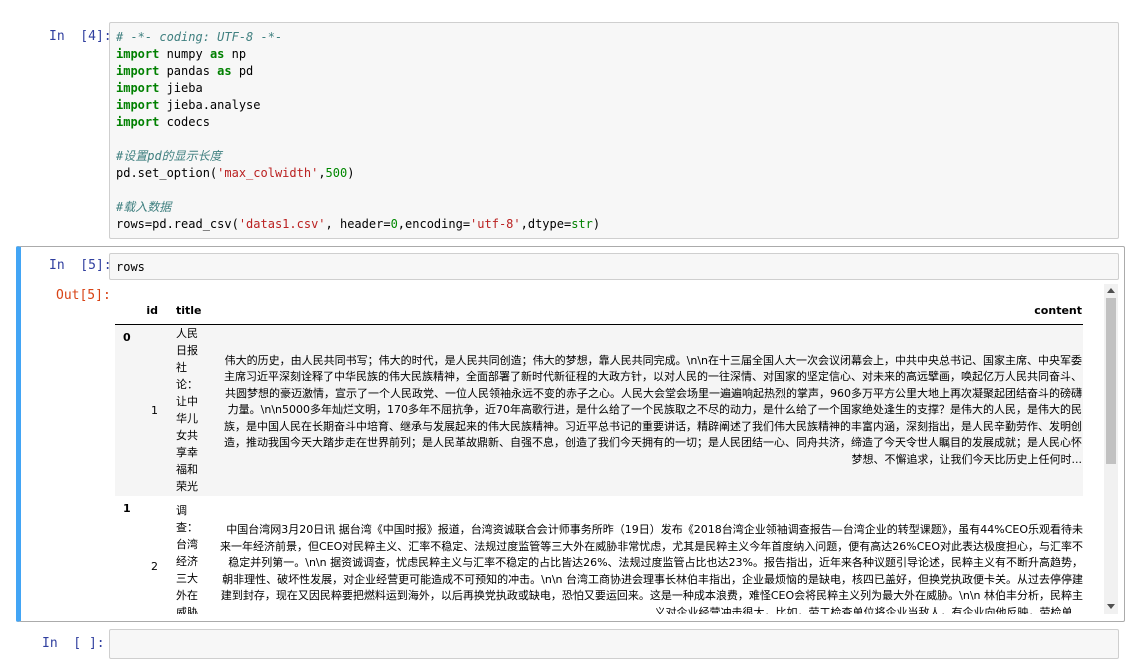 This screenshot has width=1129, height=661. What do you see at coordinates (617, 37) in the screenshot?
I see `code-line: # -*- coding: UTF-8 -*-` at bounding box center [617, 37].